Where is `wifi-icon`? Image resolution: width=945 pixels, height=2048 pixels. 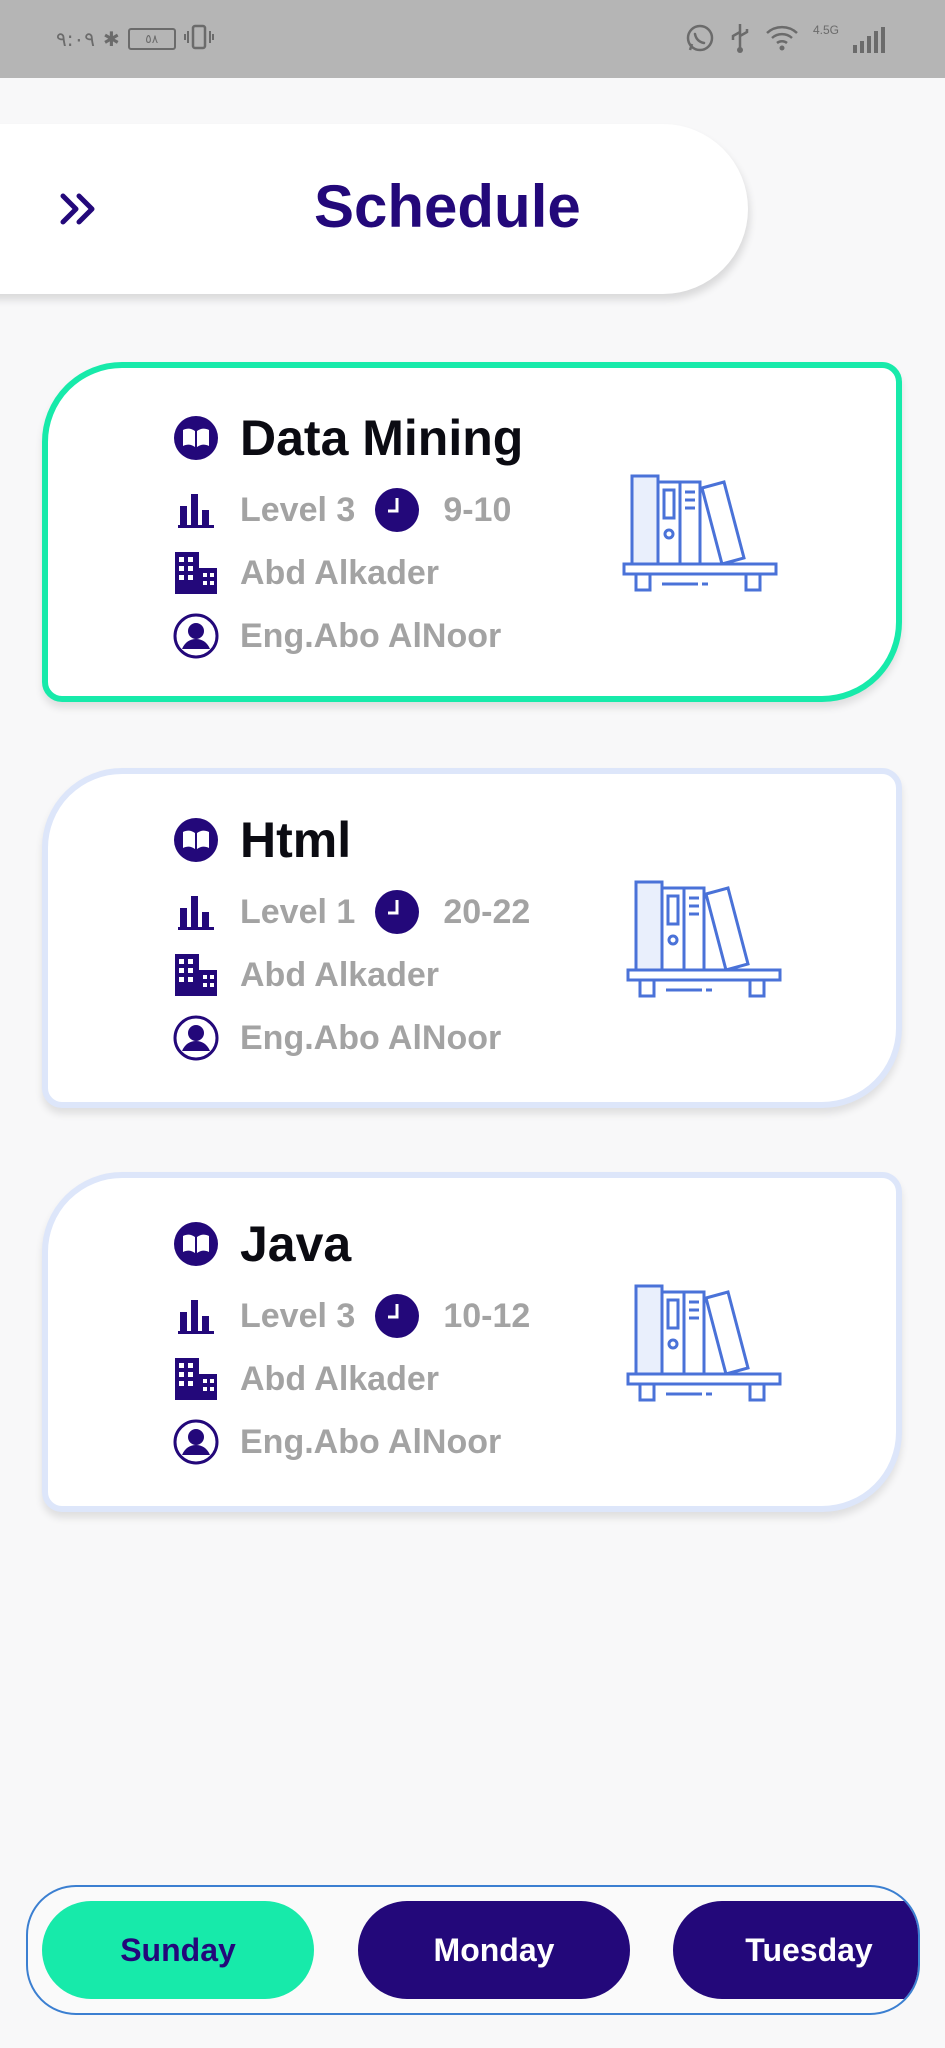 wifi-icon is located at coordinates (782, 40).